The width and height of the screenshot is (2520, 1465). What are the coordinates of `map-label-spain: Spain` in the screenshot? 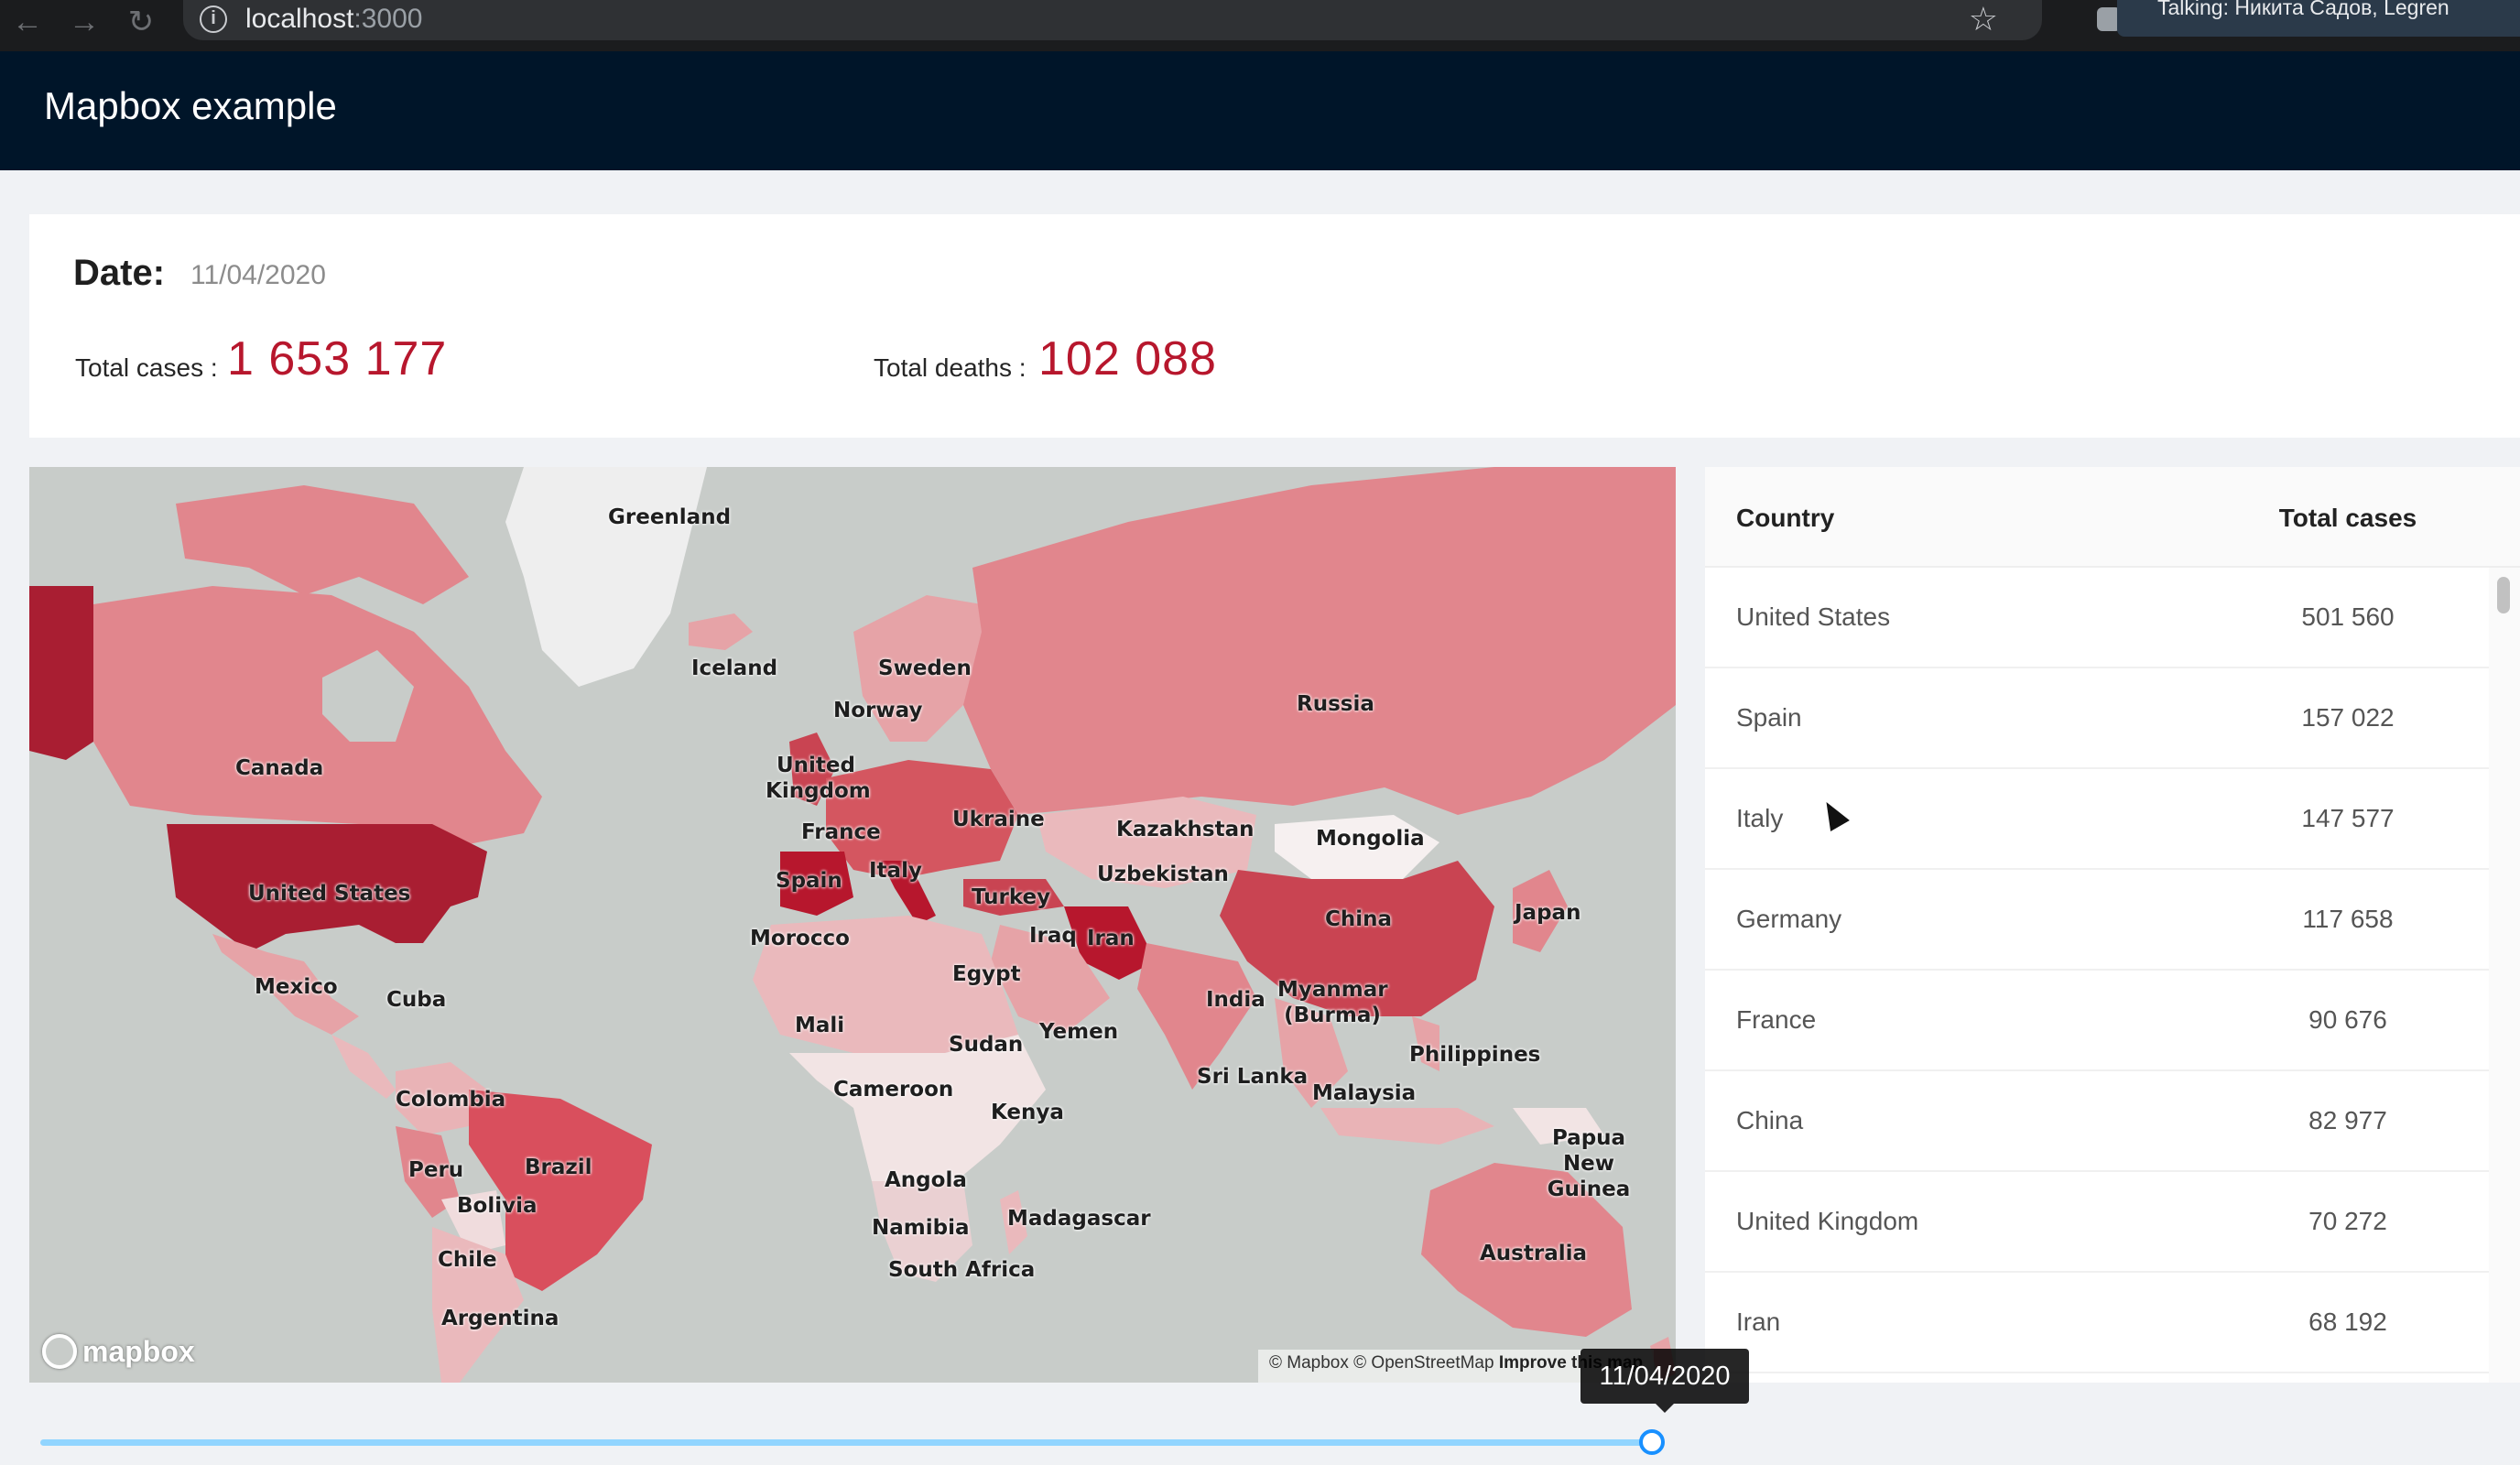 It's located at (809, 881).